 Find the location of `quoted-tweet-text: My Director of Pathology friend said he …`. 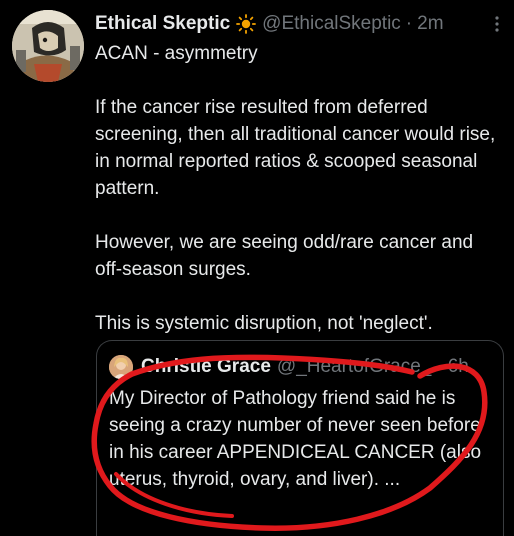

quoted-tweet-text: My Director of Pathology friend said he … is located at coordinates (295, 439).